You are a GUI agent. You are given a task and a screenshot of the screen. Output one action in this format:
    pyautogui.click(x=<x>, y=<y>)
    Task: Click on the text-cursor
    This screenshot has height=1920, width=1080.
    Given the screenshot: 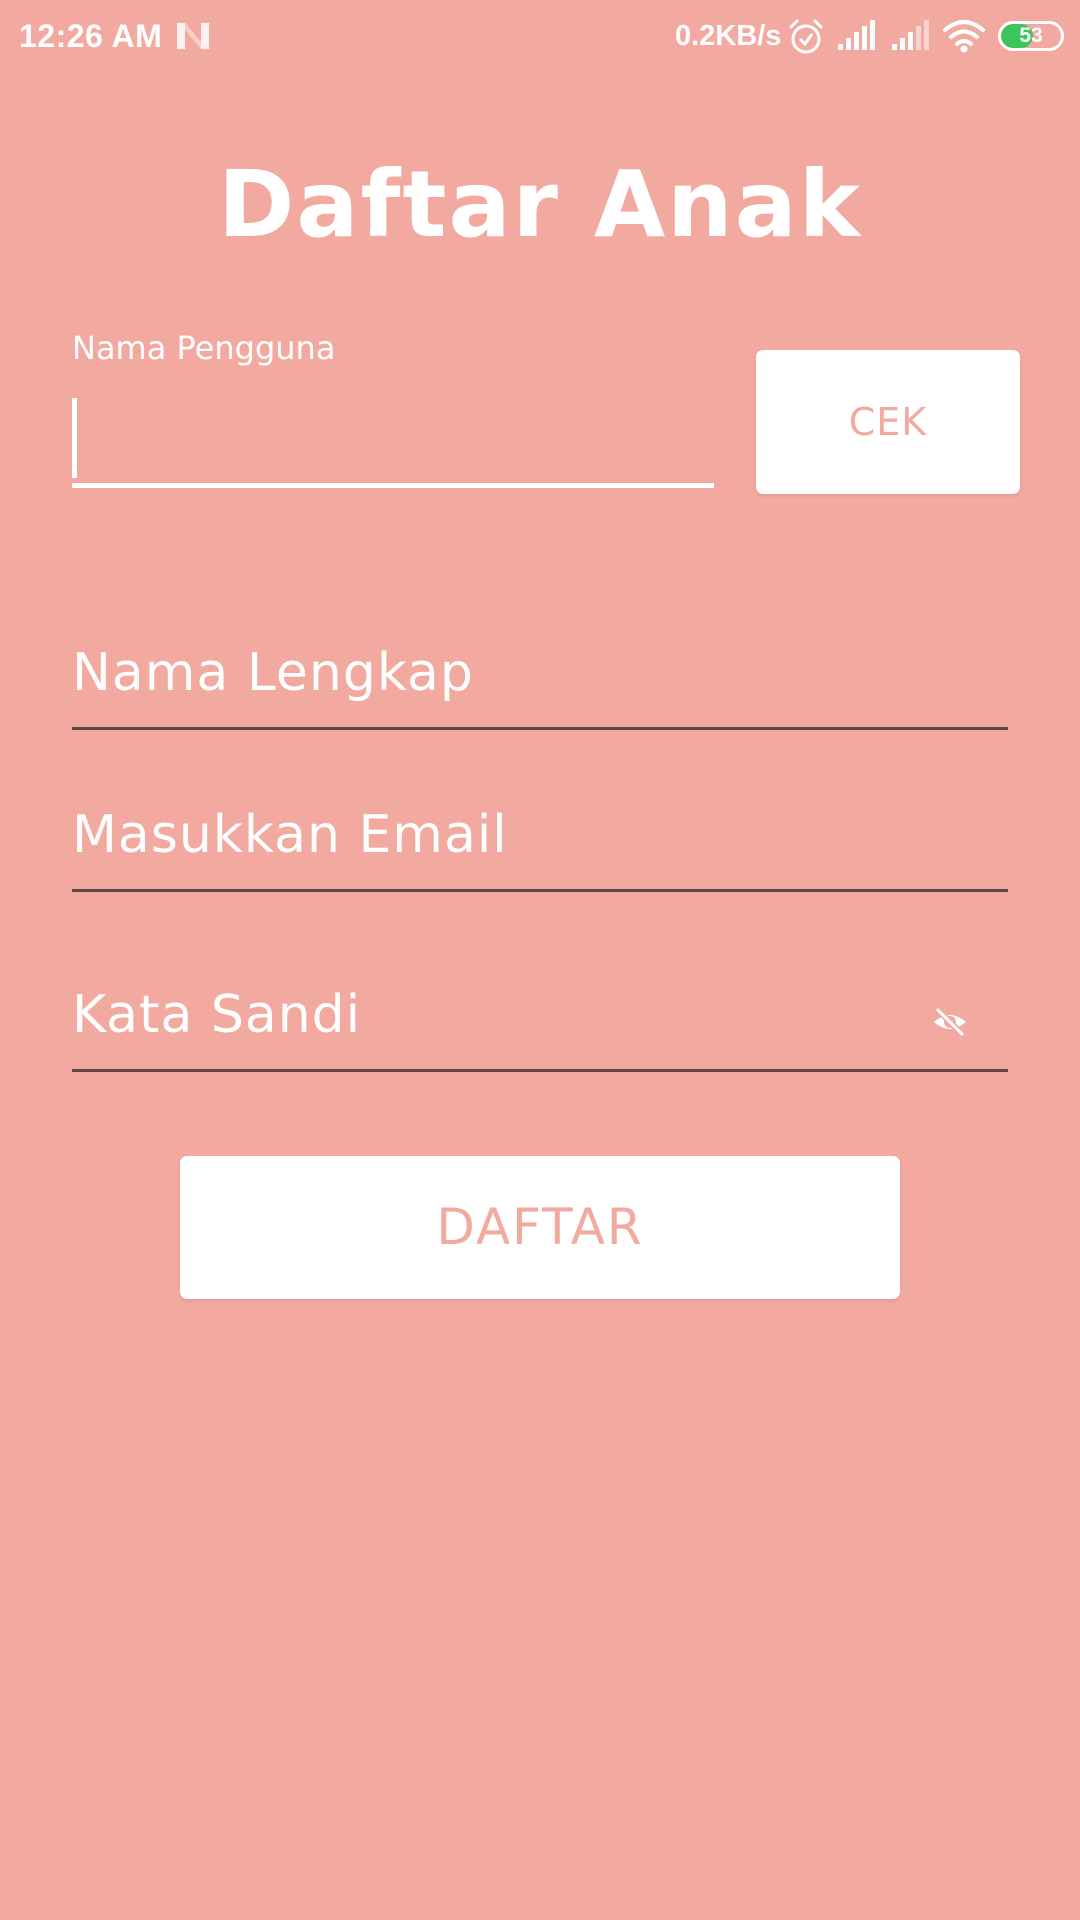 What is the action you would take?
    pyautogui.click(x=74, y=438)
    